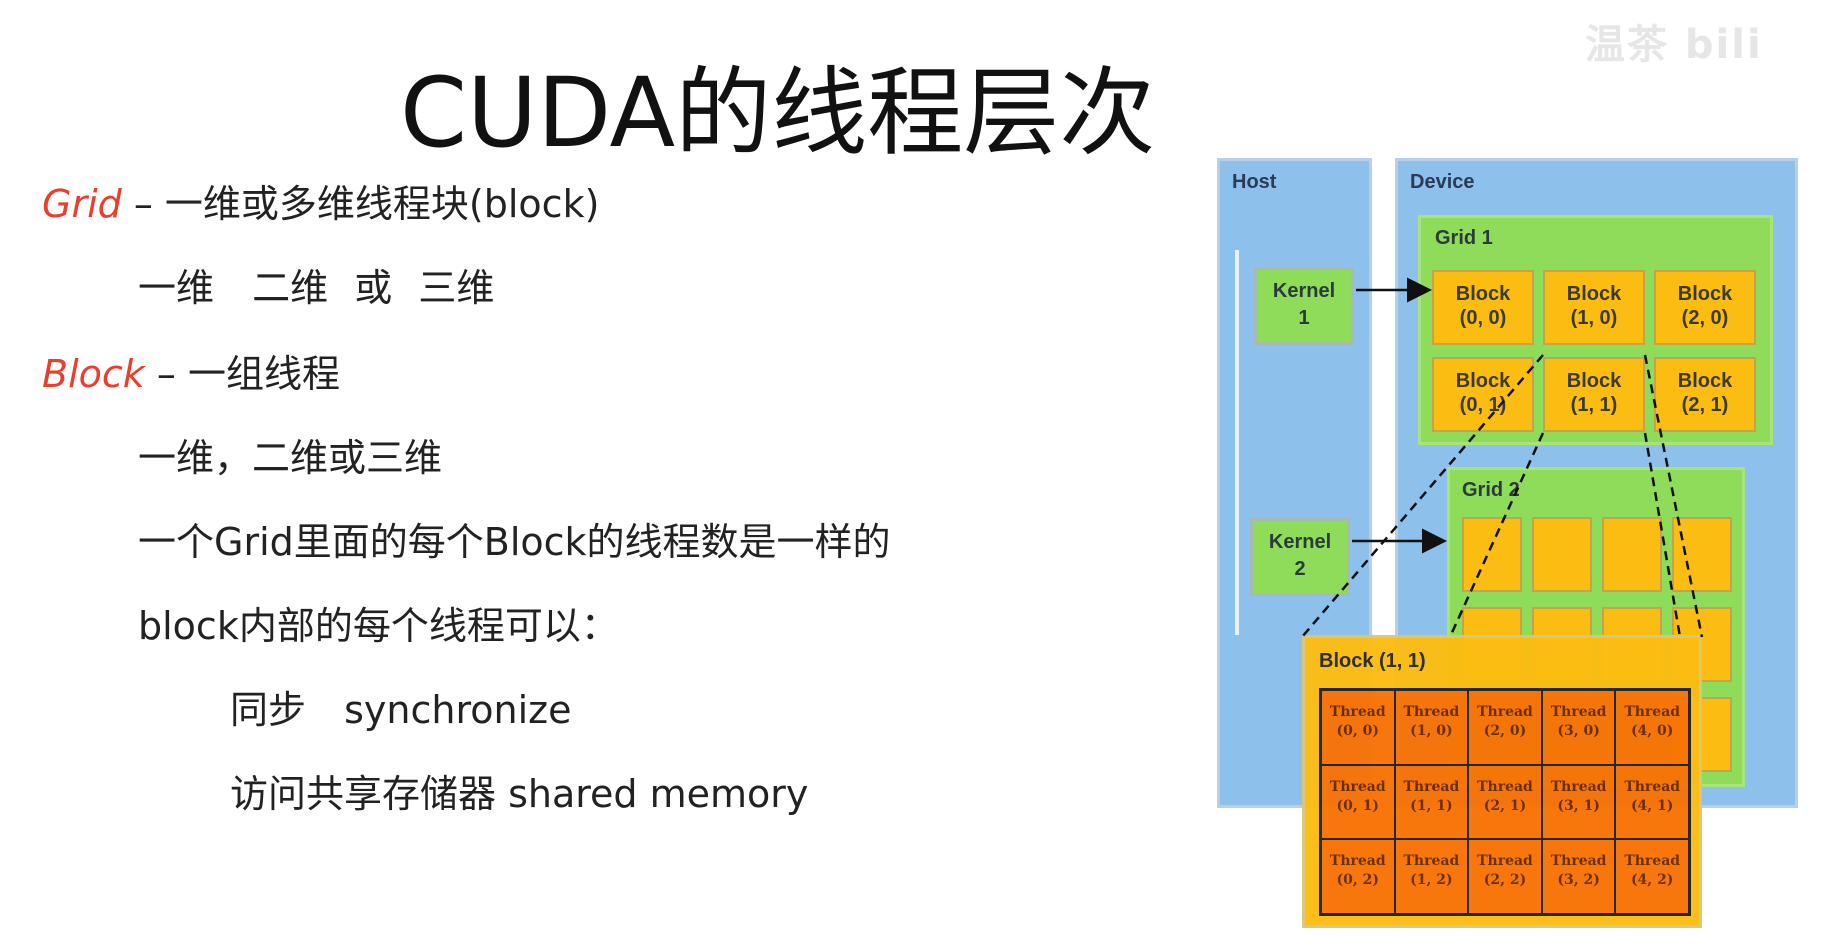 This screenshot has width=1826, height=949. What do you see at coordinates (366, 204) in the screenshot?
I see `grid-description: – 一维或多维线程块(block)` at bounding box center [366, 204].